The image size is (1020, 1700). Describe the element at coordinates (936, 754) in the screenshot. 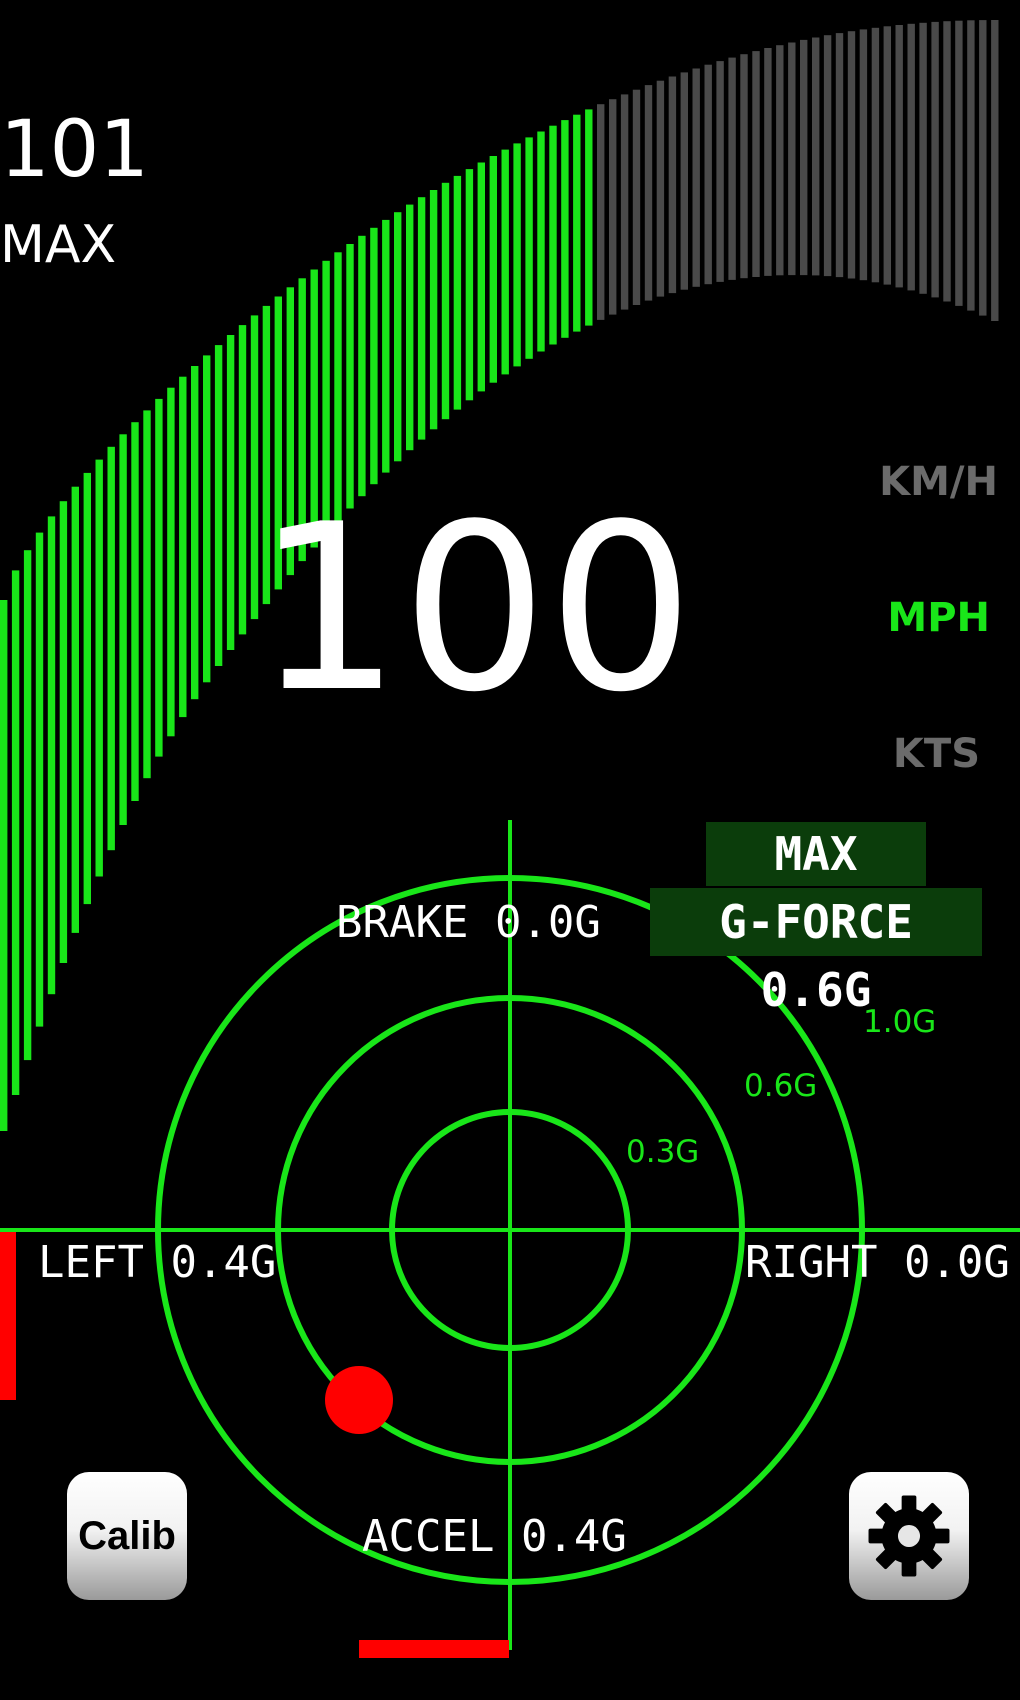

I see `unit-kts-toggle: KTS` at that location.